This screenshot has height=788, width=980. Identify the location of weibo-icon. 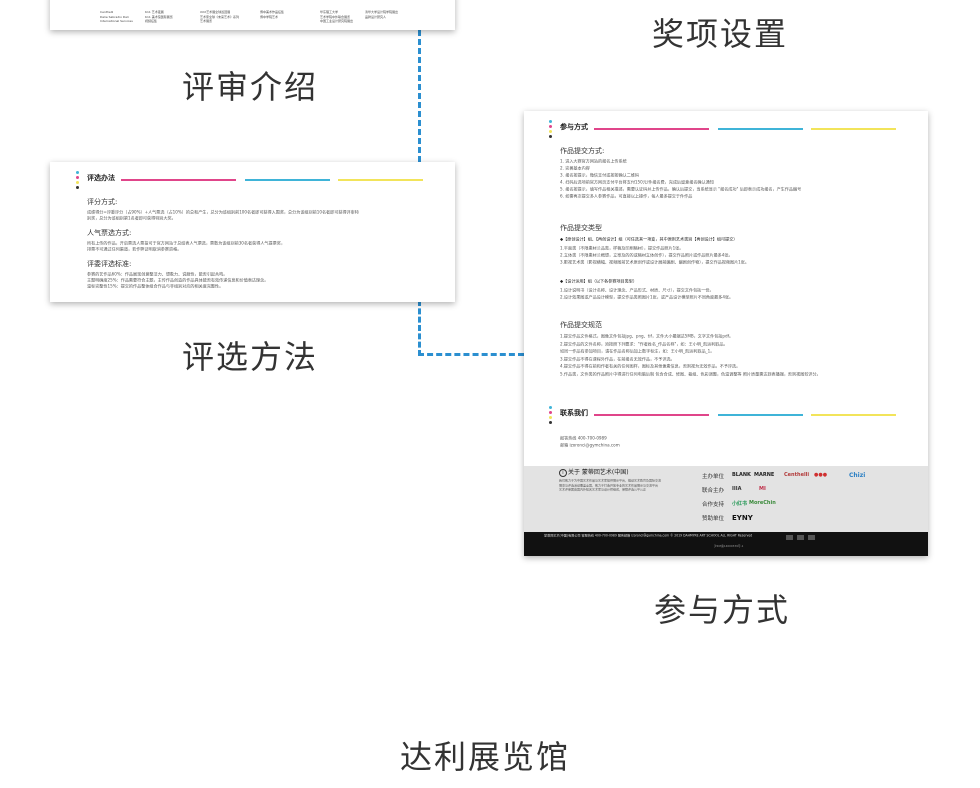
(800, 537).